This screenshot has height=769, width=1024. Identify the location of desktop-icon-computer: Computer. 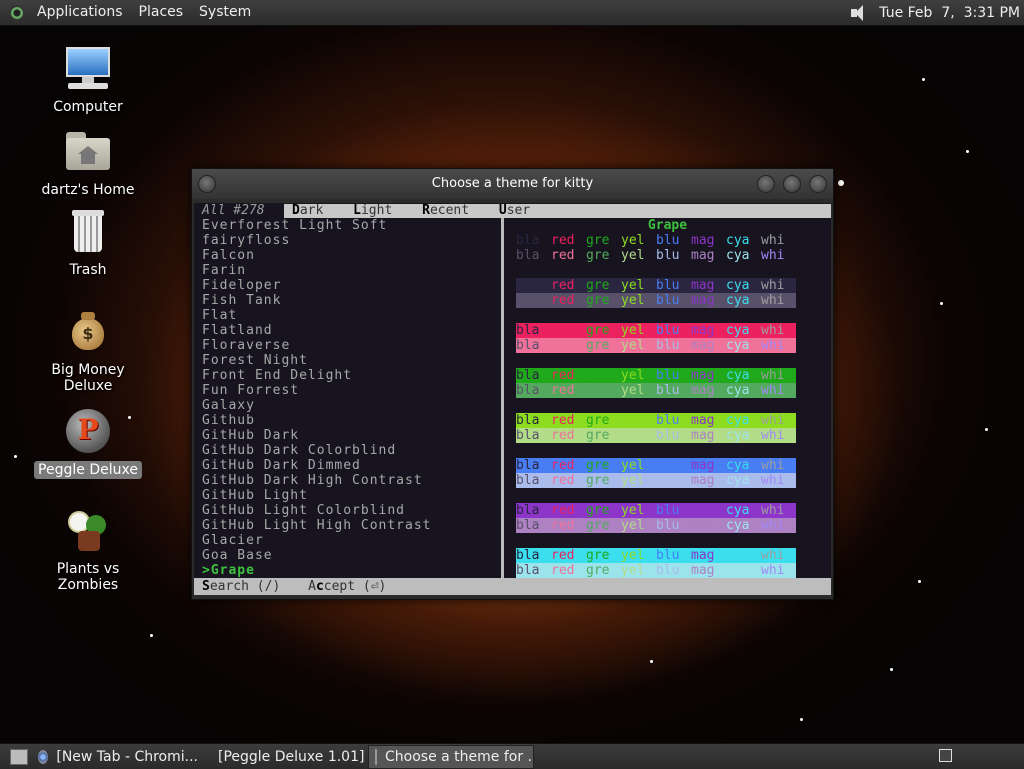
(88, 80).